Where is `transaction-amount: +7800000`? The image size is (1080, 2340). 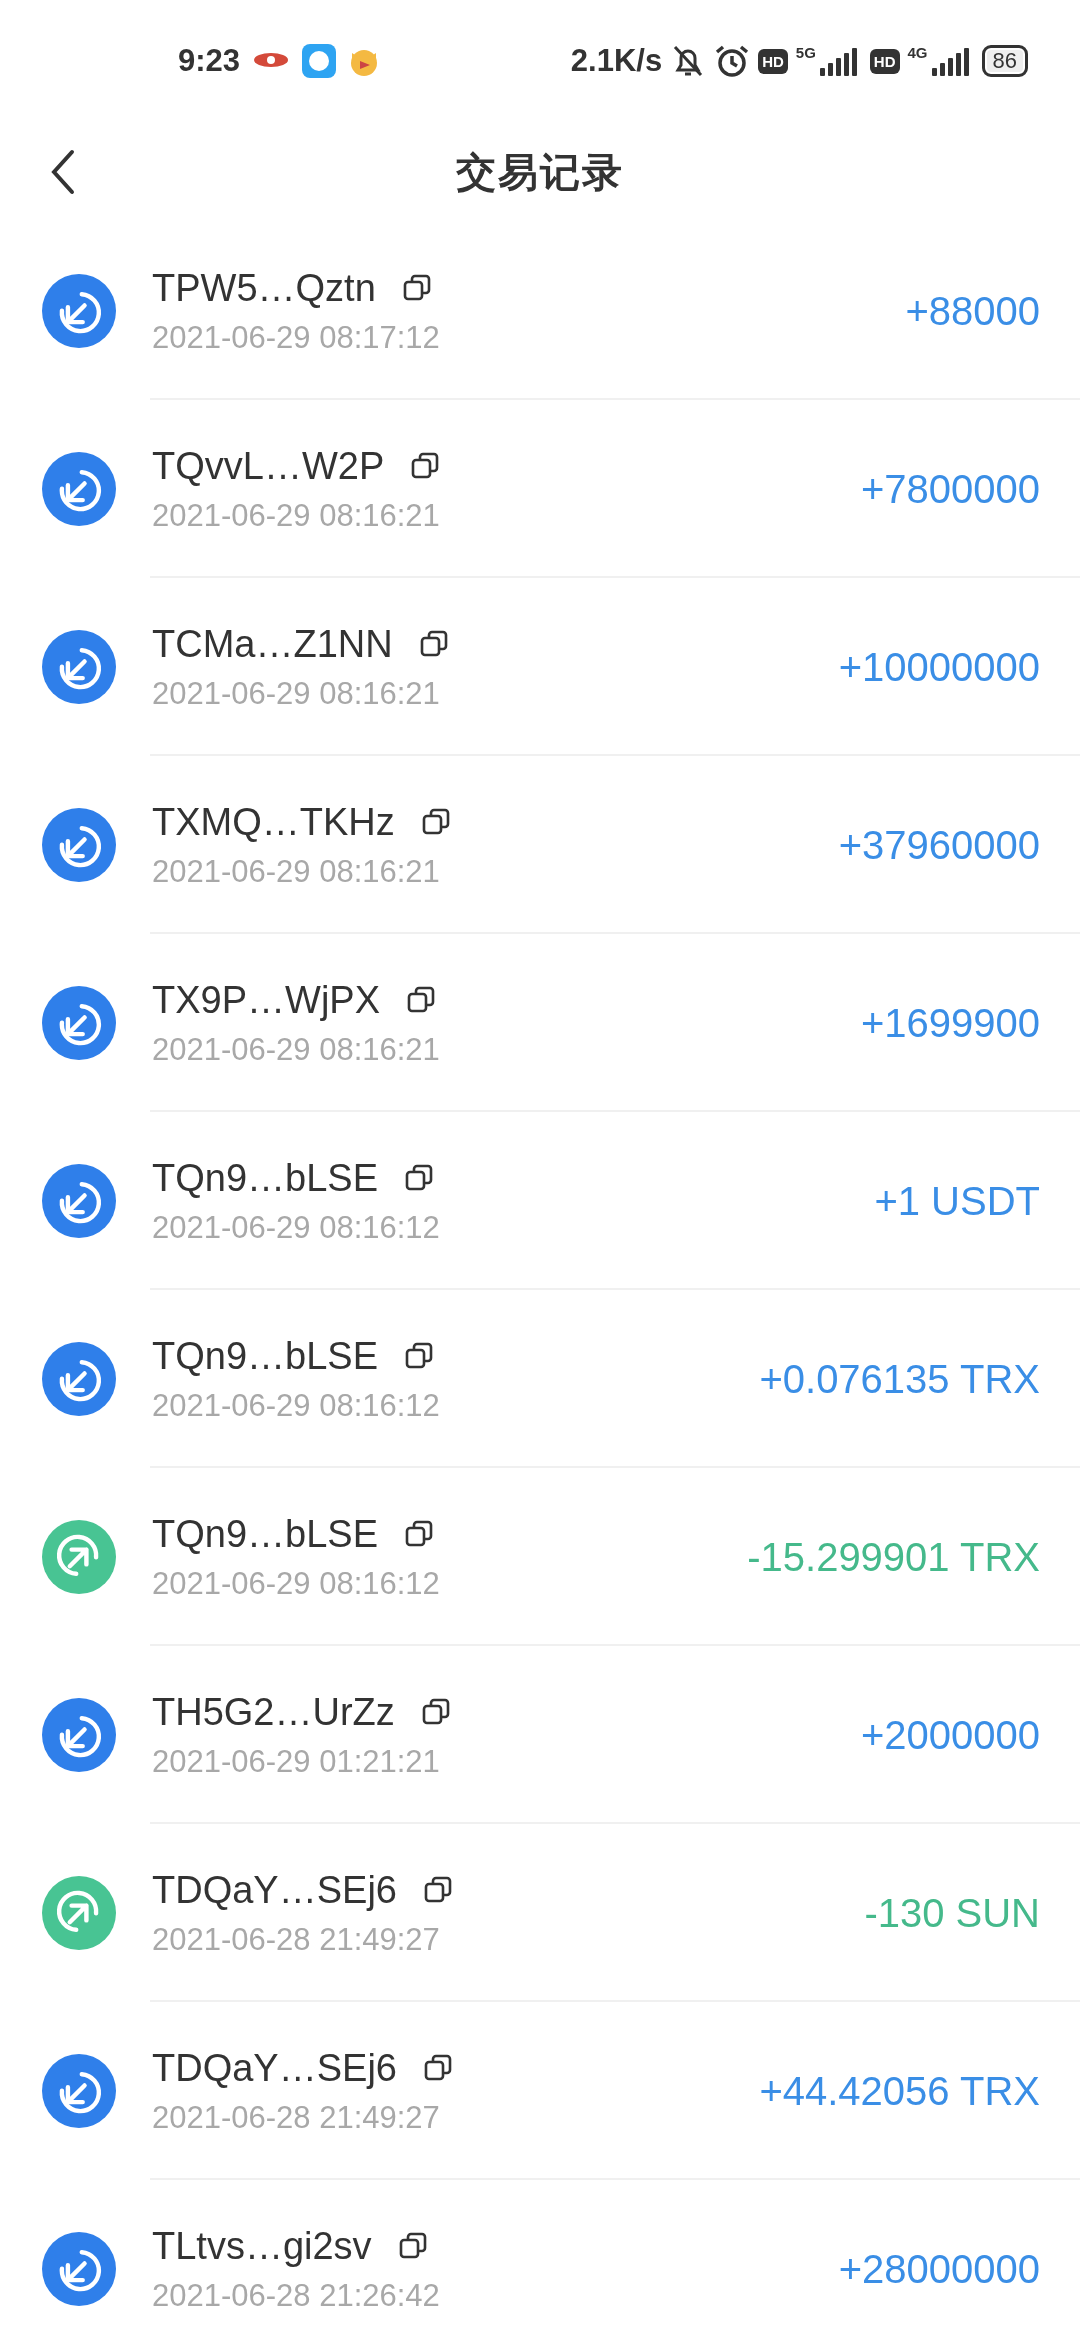 transaction-amount: +7800000 is located at coordinates (950, 489).